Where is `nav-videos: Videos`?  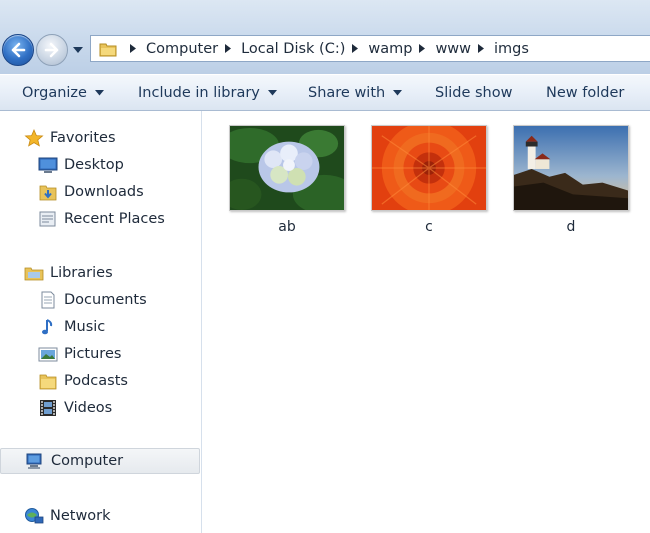 nav-videos: Videos is located at coordinates (101, 408).